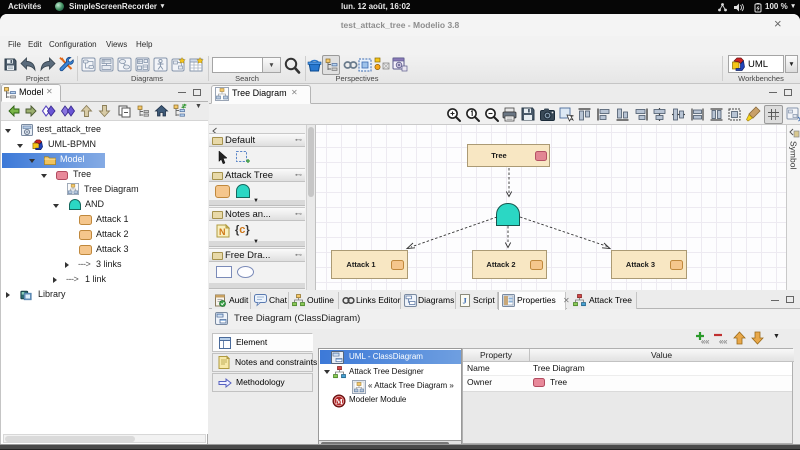 This screenshot has height=450, width=800. Describe the element at coordinates (222, 232) in the screenshot. I see `svg-text: N` at that location.